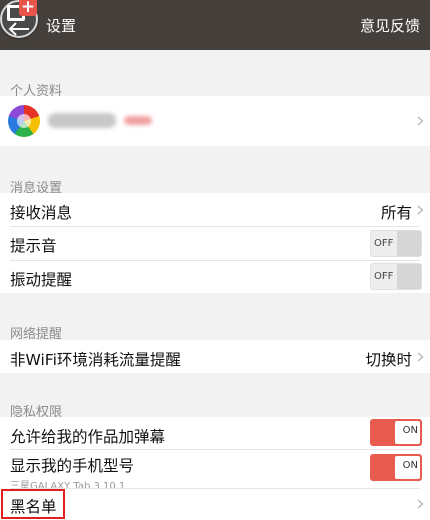 This screenshot has height=520, width=430. I want to click on blacklist-highlight-box, so click(33, 504).